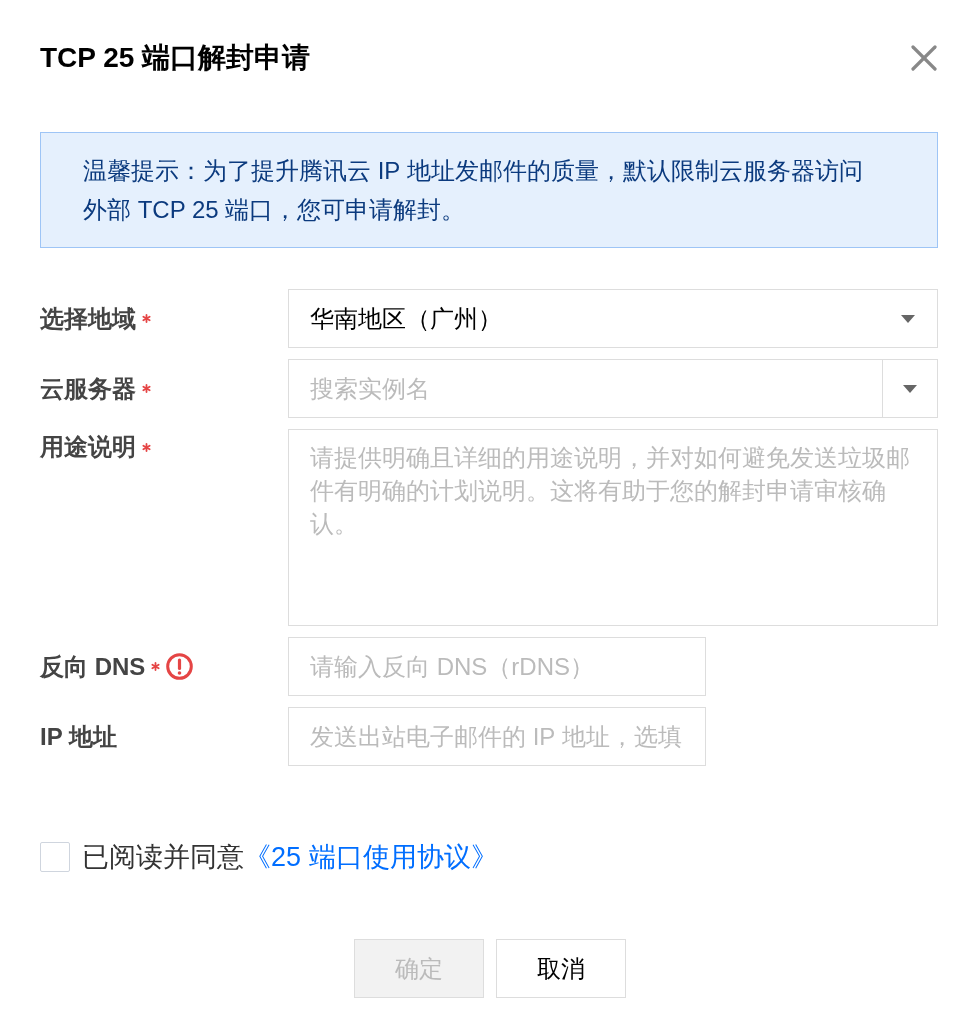  I want to click on close-icon, so click(924, 58).